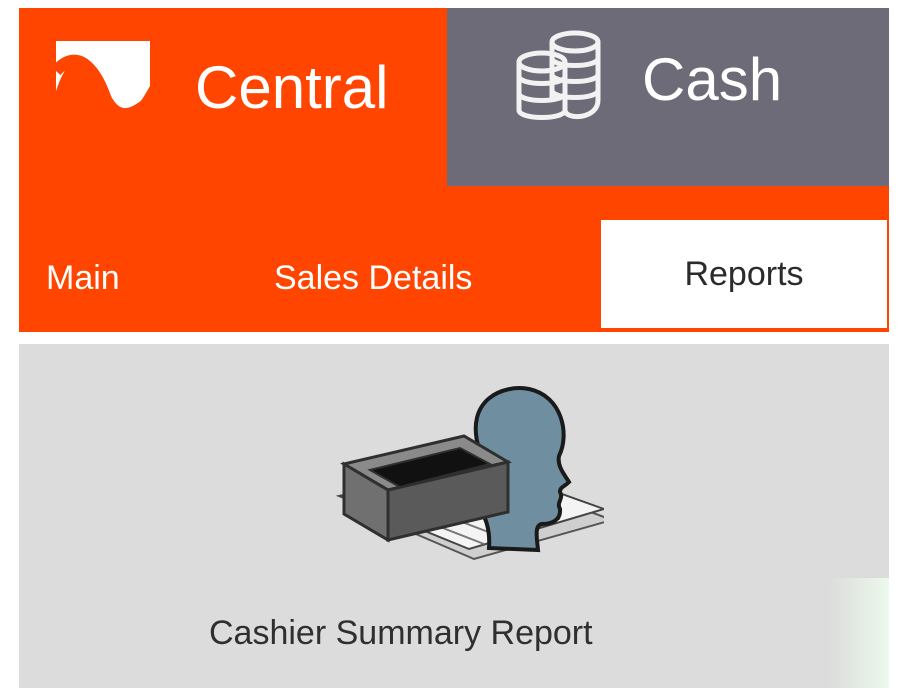  I want to click on app-title-central: Central, so click(292, 87).